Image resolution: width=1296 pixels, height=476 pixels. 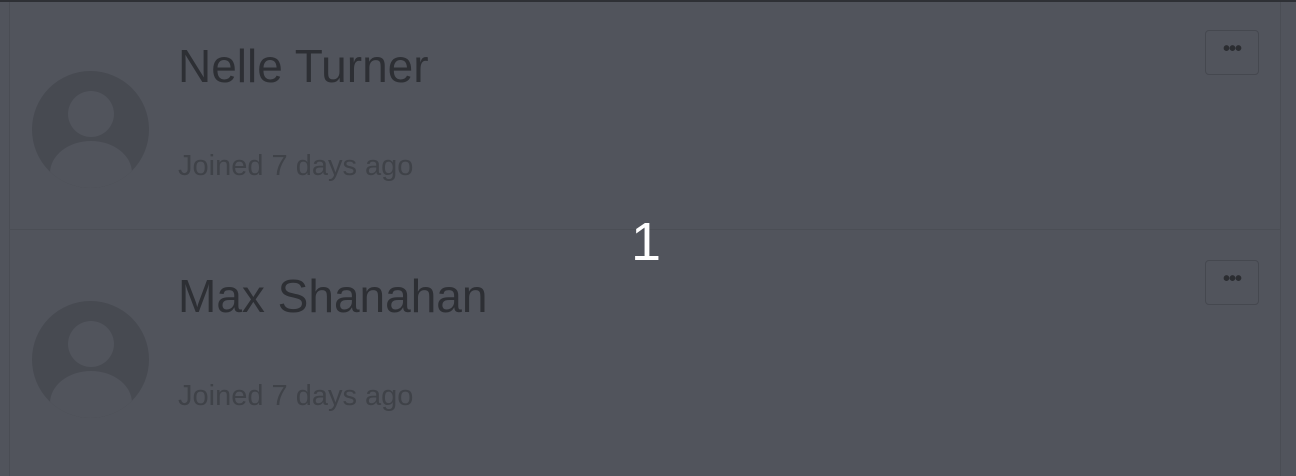 What do you see at coordinates (303, 66) in the screenshot?
I see `member-name: Nelle Turner` at bounding box center [303, 66].